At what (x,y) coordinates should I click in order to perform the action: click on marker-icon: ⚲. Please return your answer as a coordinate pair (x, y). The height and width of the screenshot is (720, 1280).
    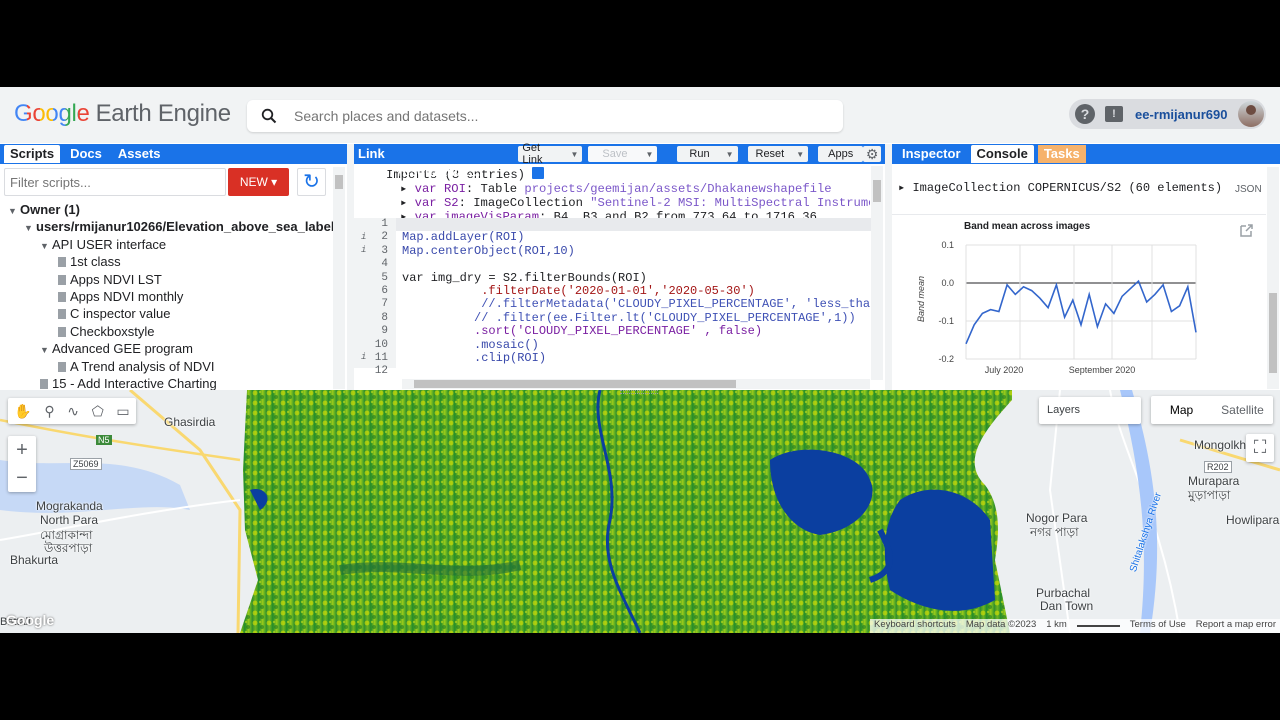
    Looking at the image, I should click on (49, 411).